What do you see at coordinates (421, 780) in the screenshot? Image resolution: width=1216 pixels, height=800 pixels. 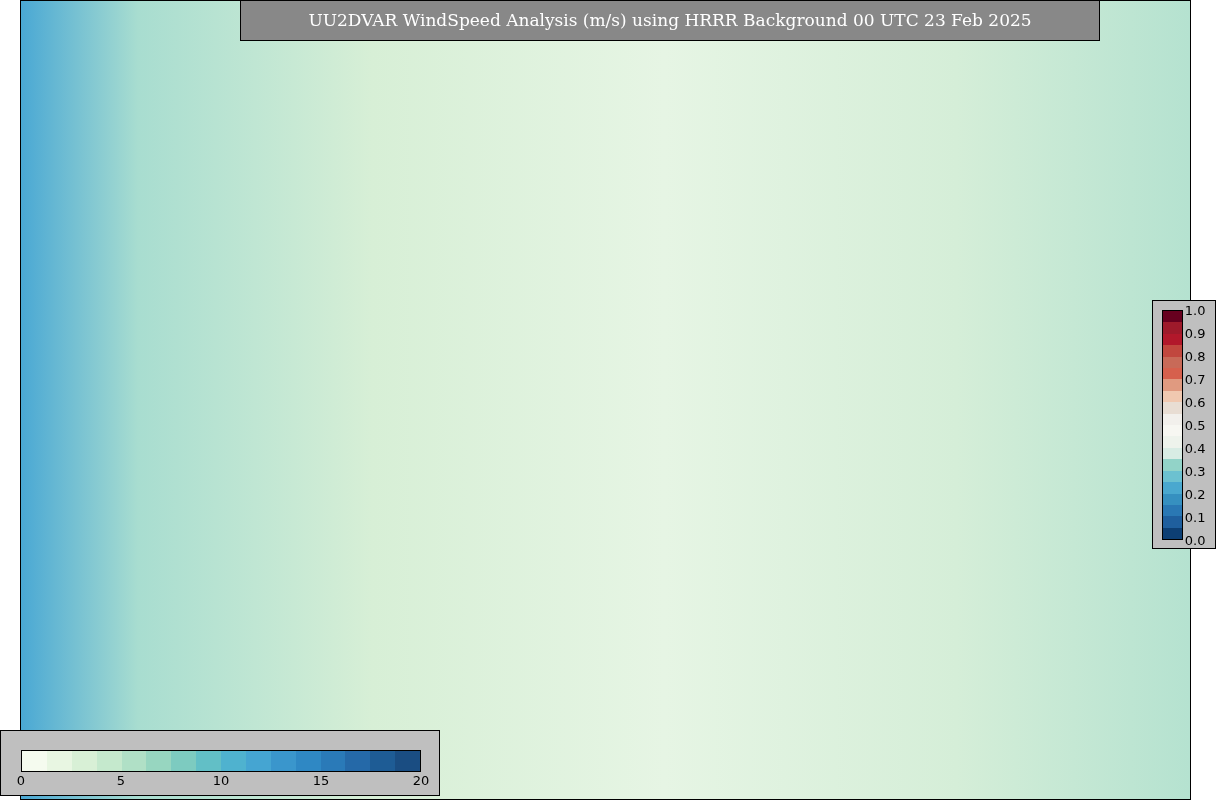 I see `tick-label: 20` at bounding box center [421, 780].